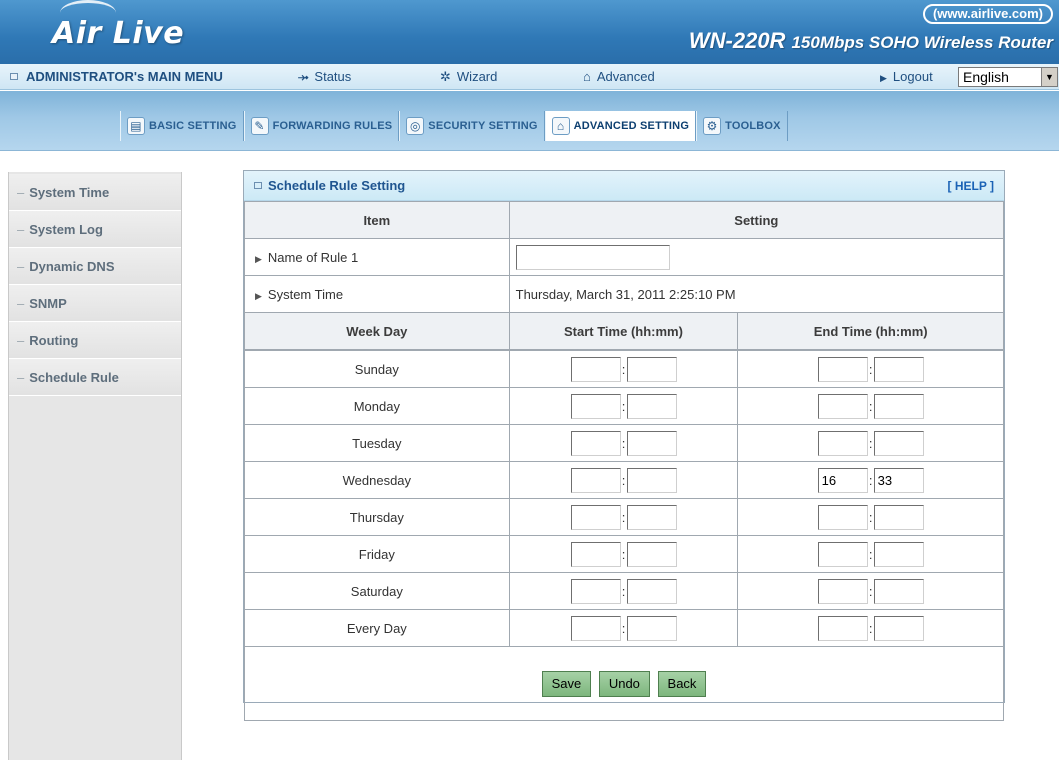  What do you see at coordinates (259, 126) in the screenshot?
I see `pen-icon: ✎` at bounding box center [259, 126].